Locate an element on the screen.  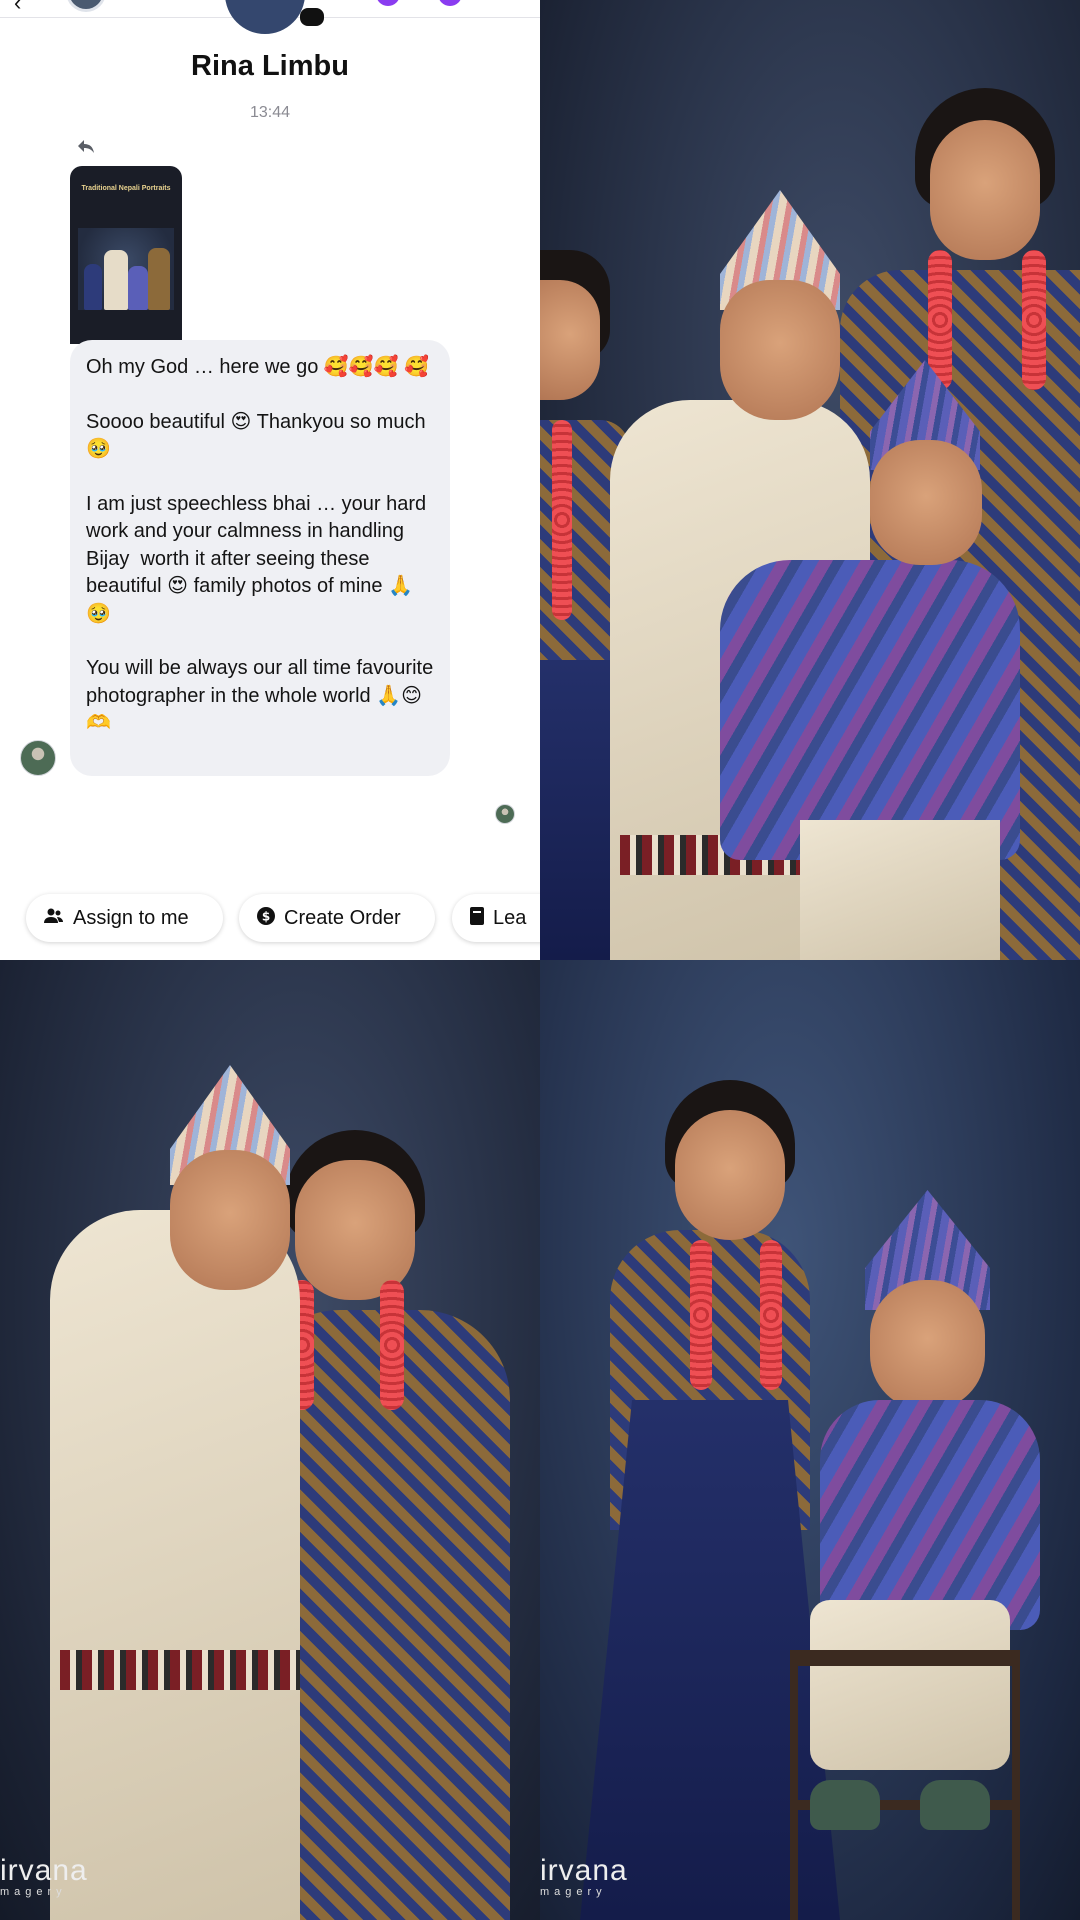
assign-to-me-button: Assign to me is located at coordinates (124, 918).